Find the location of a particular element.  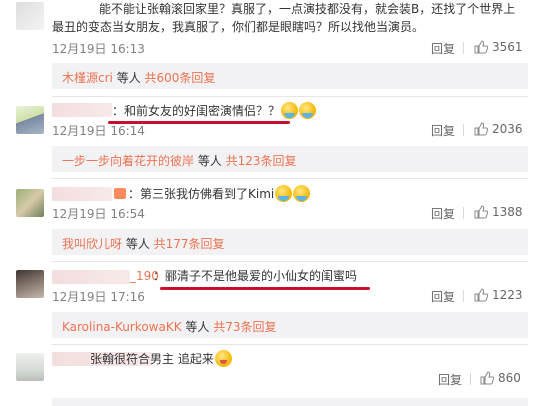

reply-user-link: Karolina-KurkowaKK is located at coordinates (122, 327).